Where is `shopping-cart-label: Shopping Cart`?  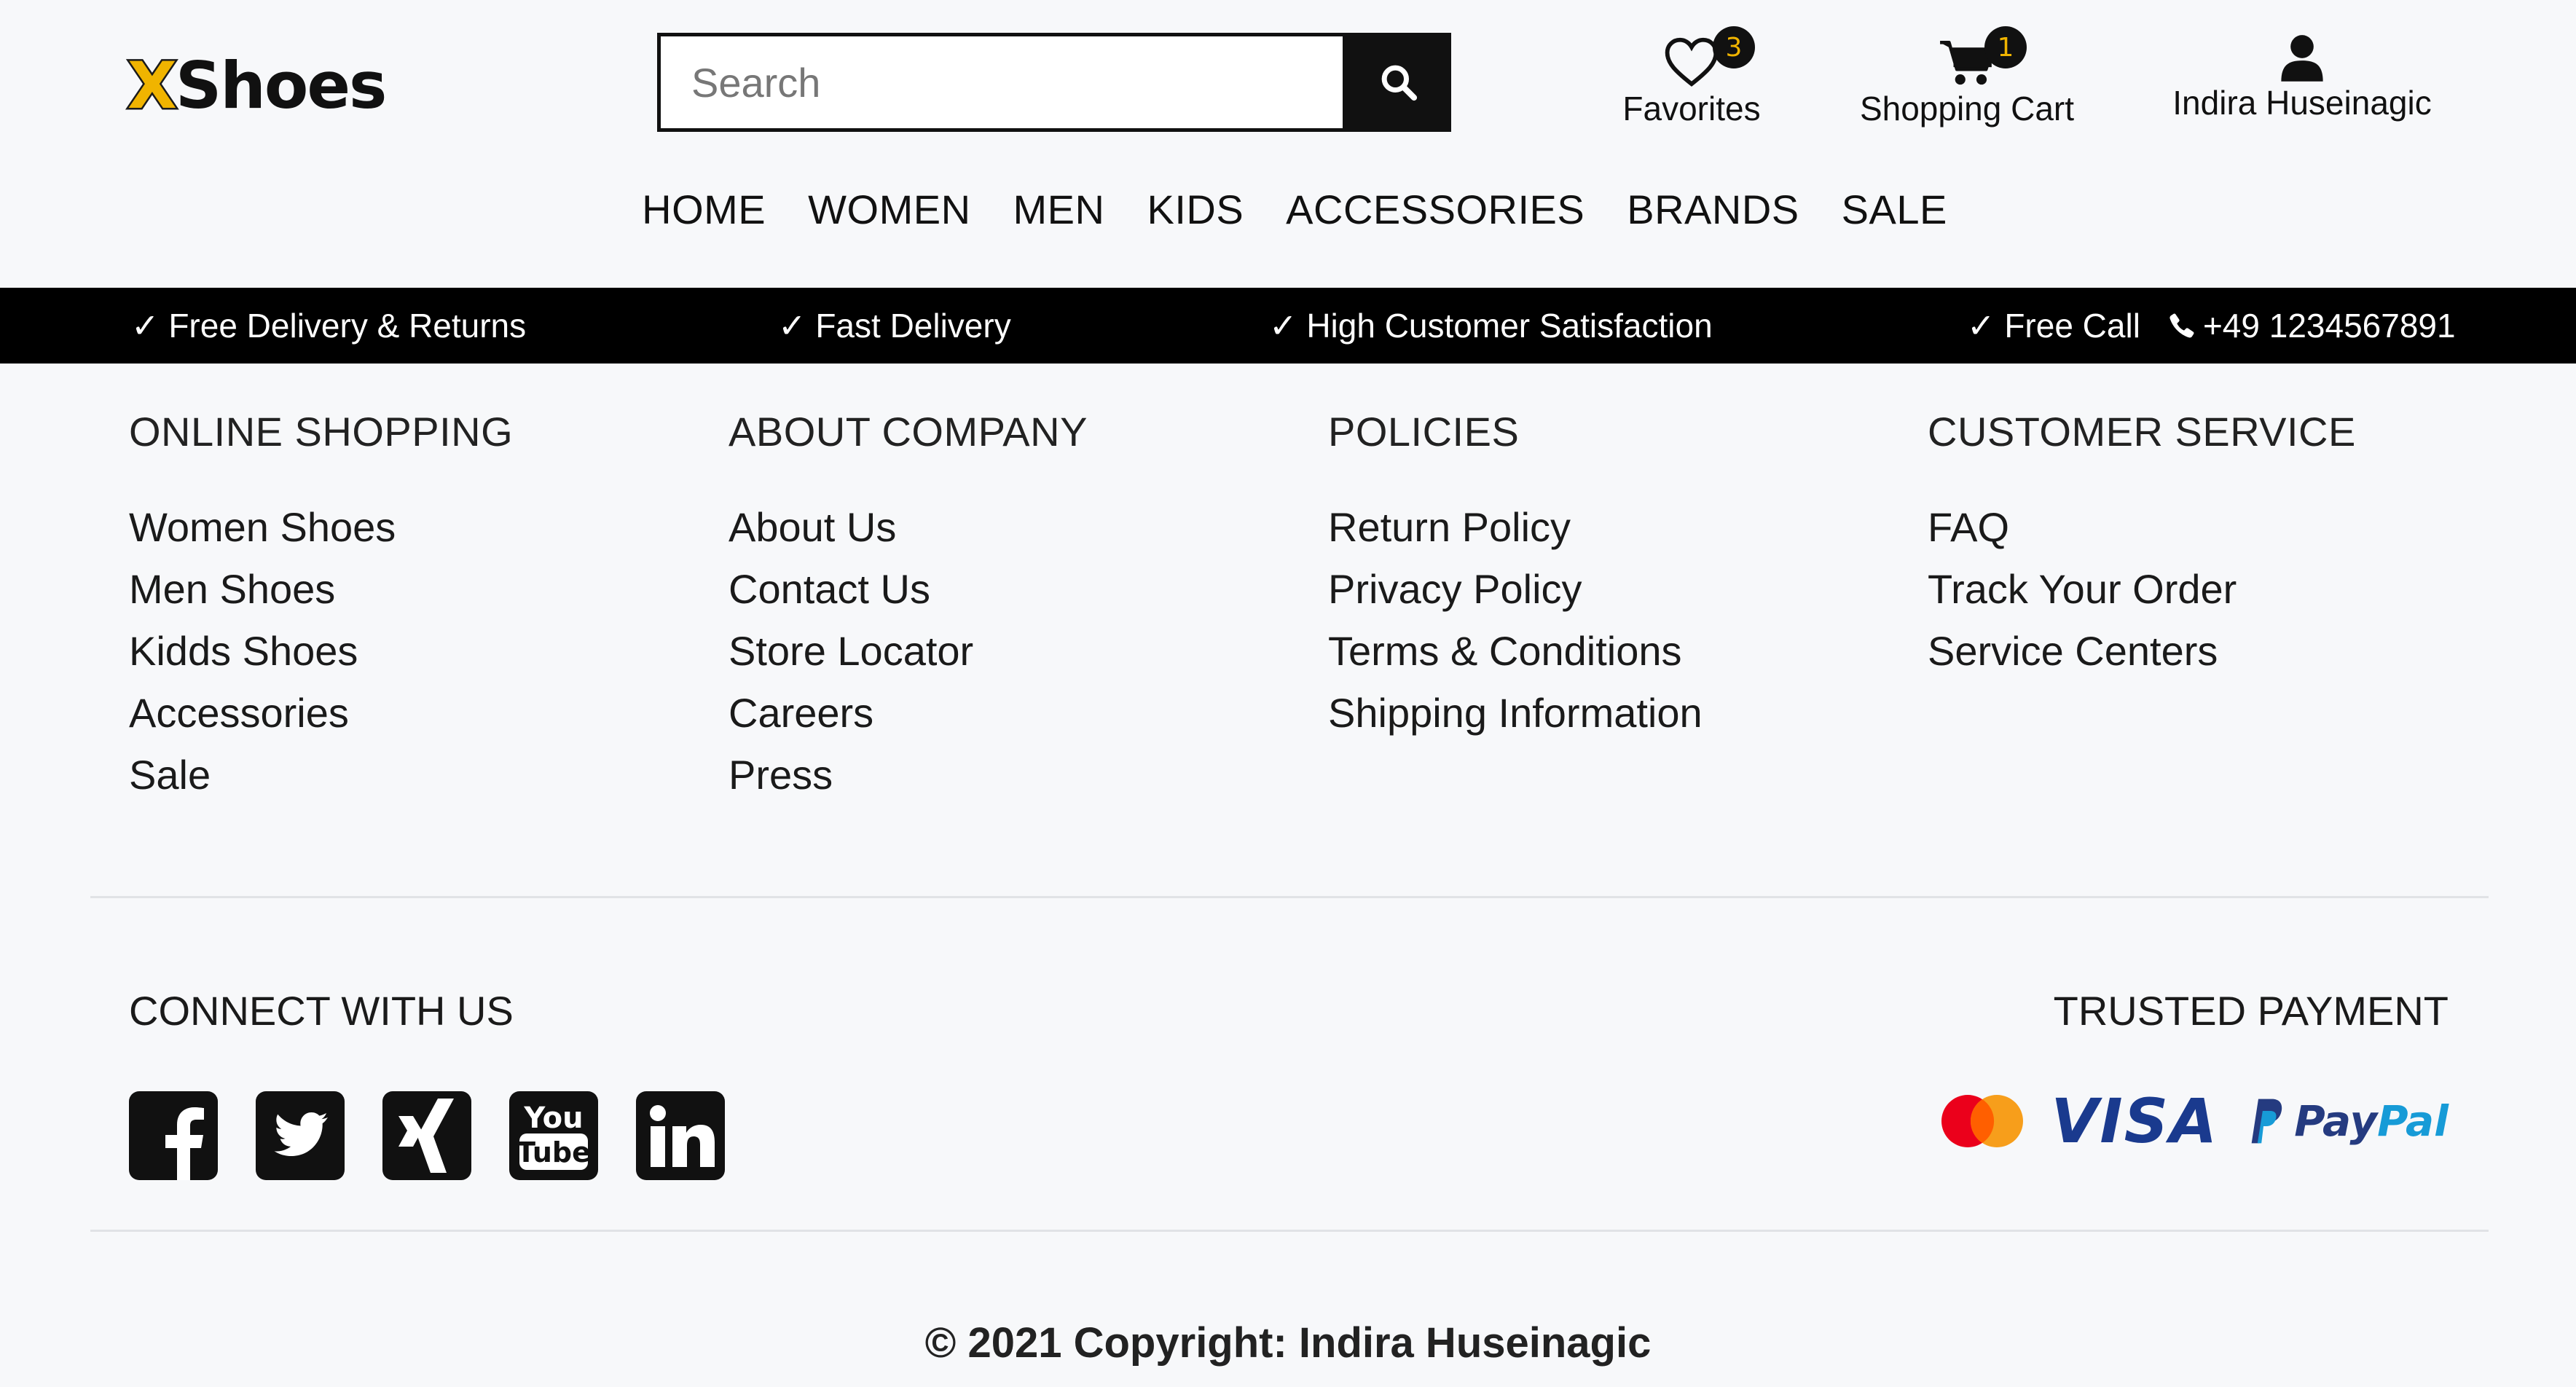 shopping-cart-label: Shopping Cart is located at coordinates (1967, 108).